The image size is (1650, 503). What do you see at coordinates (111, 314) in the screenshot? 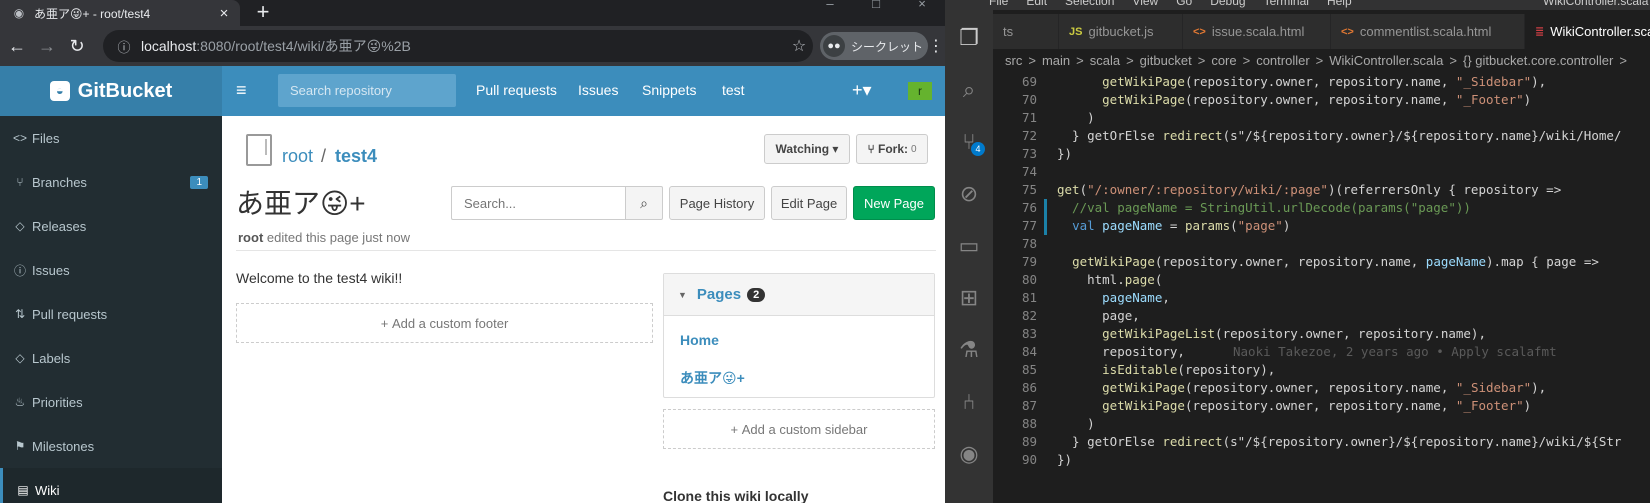
I see `sidebar-item-pull-requests: ⇅ Pull requests` at bounding box center [111, 314].